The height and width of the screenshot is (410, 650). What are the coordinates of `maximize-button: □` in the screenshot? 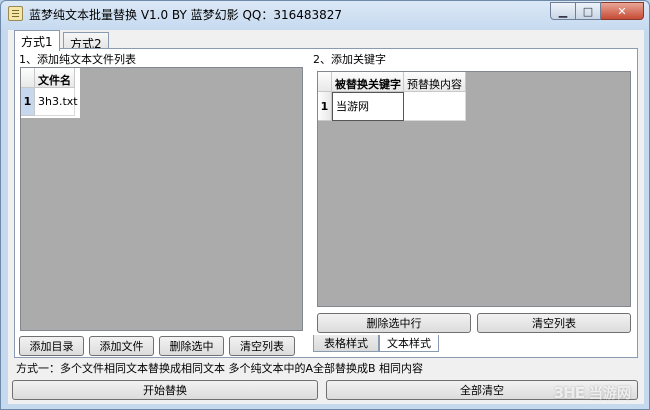 It's located at (588, 11).